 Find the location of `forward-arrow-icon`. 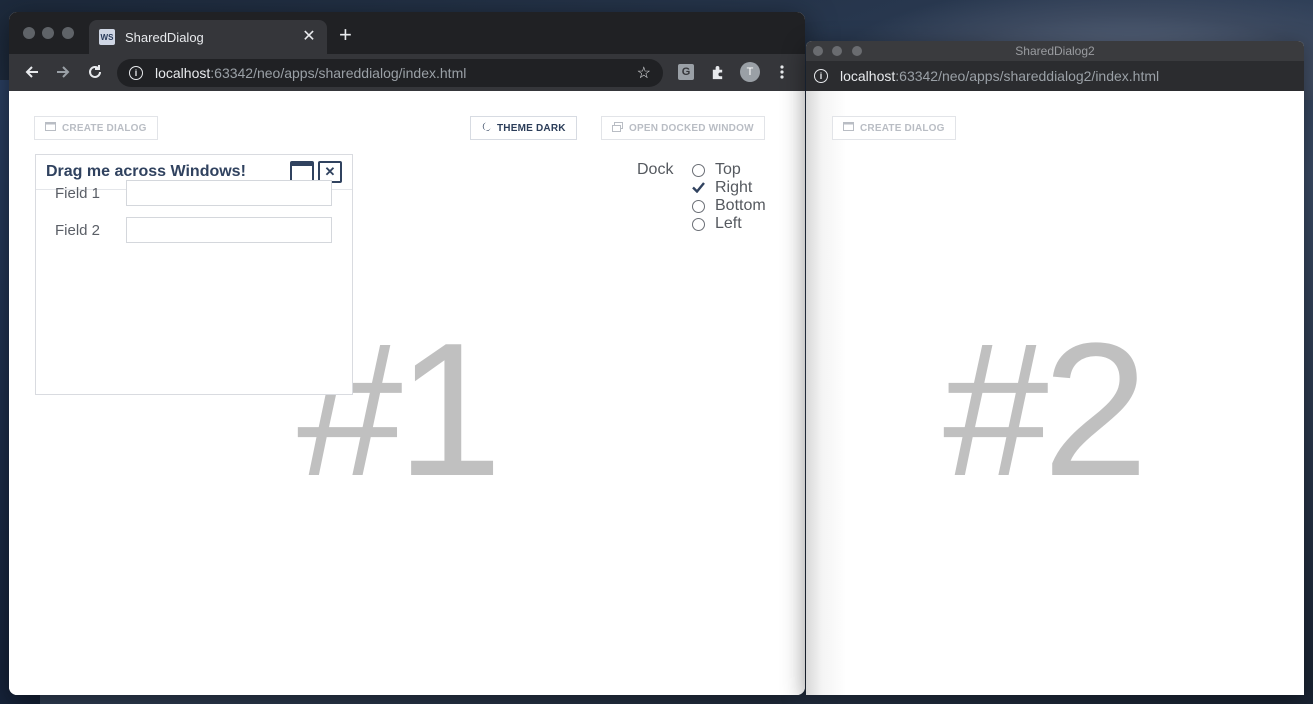

forward-arrow-icon is located at coordinates (63, 72).